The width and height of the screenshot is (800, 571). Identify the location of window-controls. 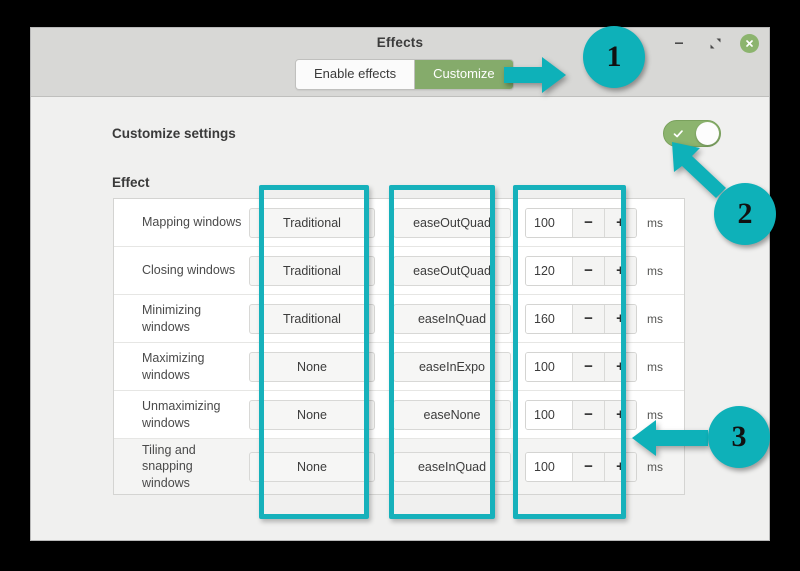
(713, 43).